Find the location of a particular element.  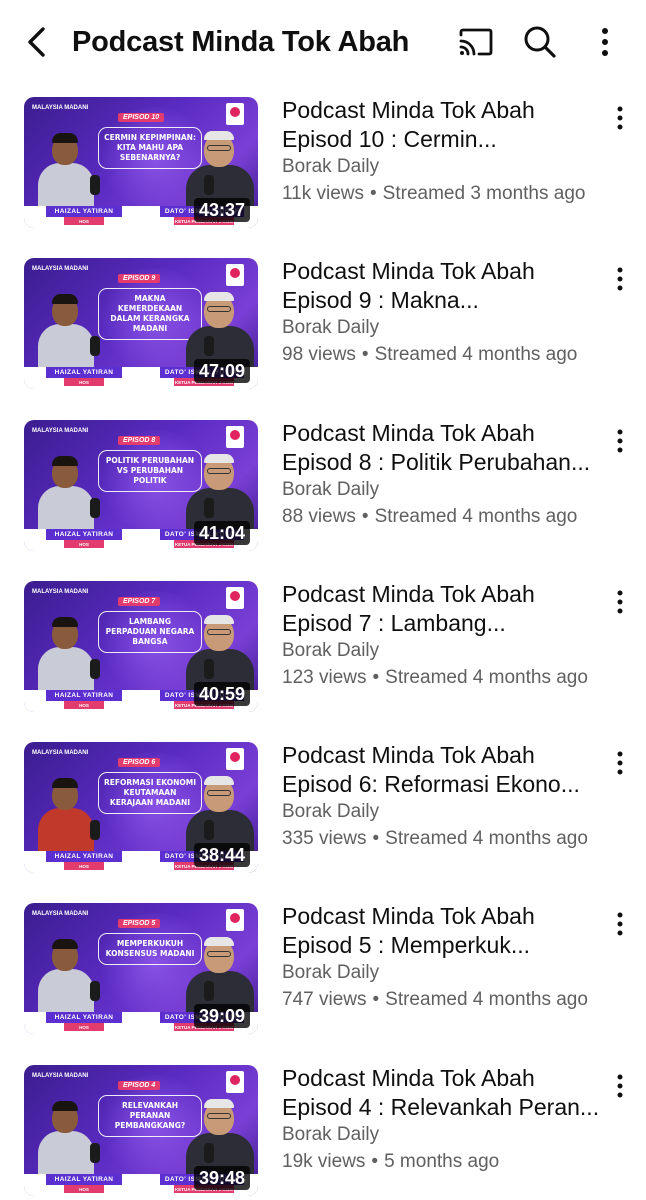

duration-badge: 40:59 is located at coordinates (221, 694).